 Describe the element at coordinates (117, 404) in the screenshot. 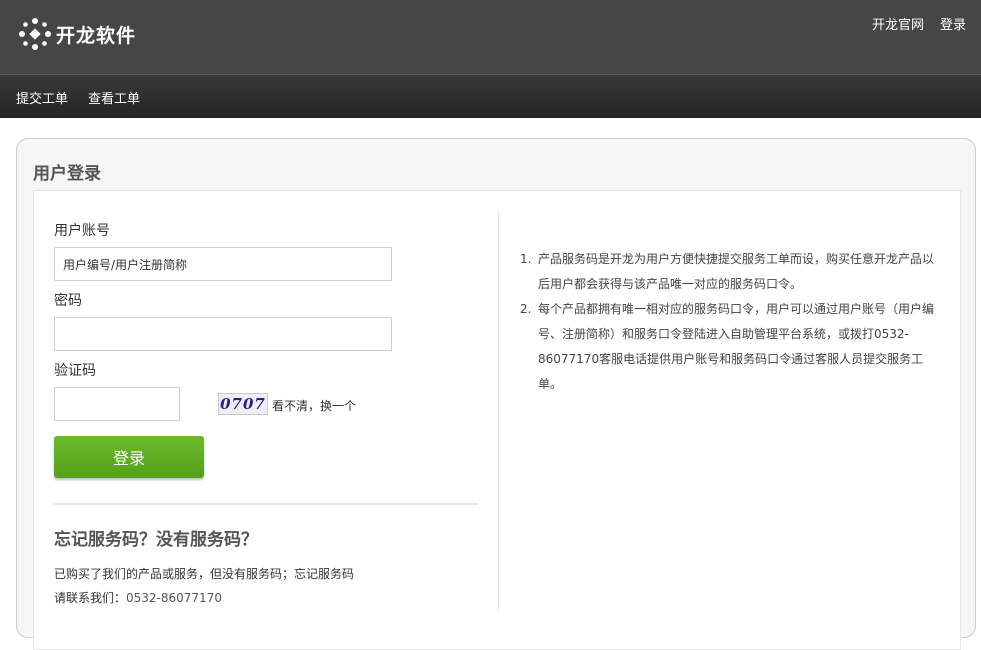

I see `captcha-input` at that location.